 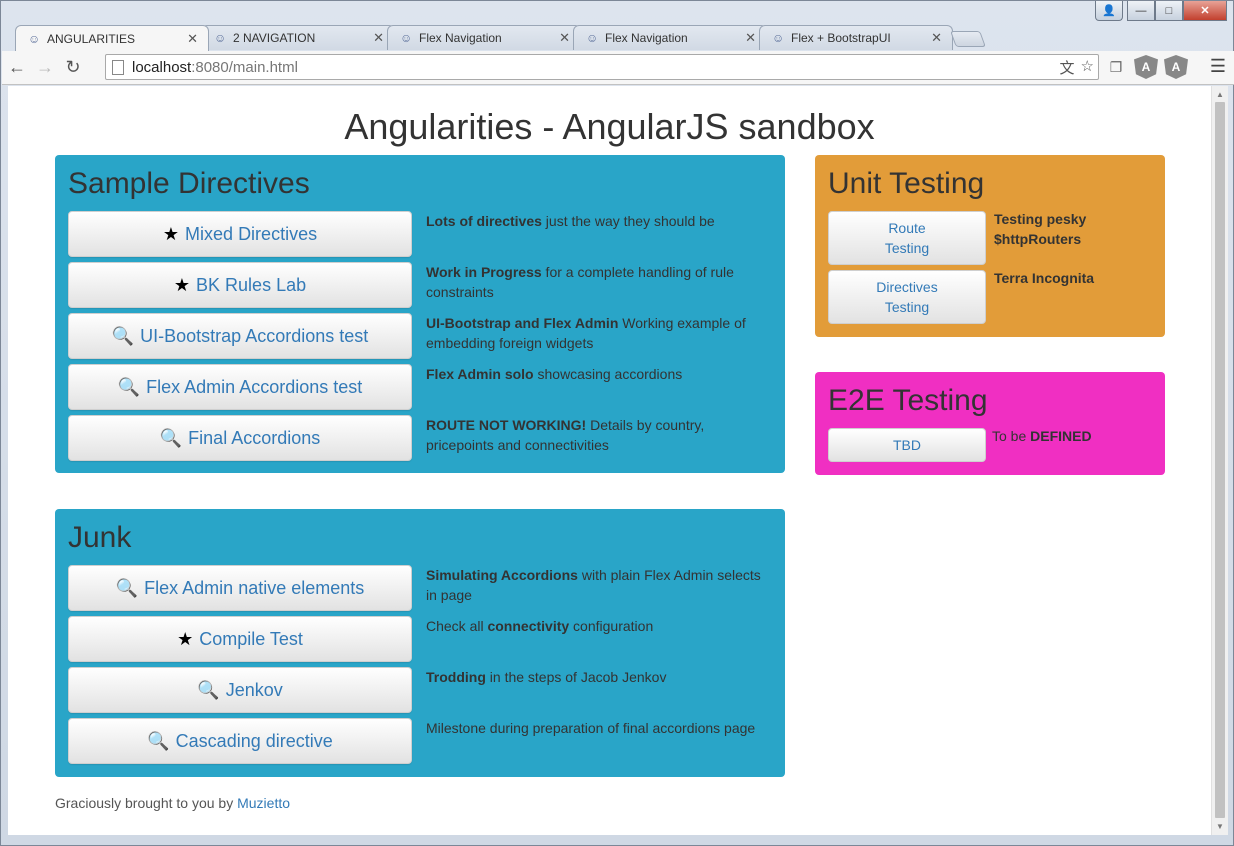 What do you see at coordinates (251, 233) in the screenshot?
I see `button-label: Mixed Directives` at bounding box center [251, 233].